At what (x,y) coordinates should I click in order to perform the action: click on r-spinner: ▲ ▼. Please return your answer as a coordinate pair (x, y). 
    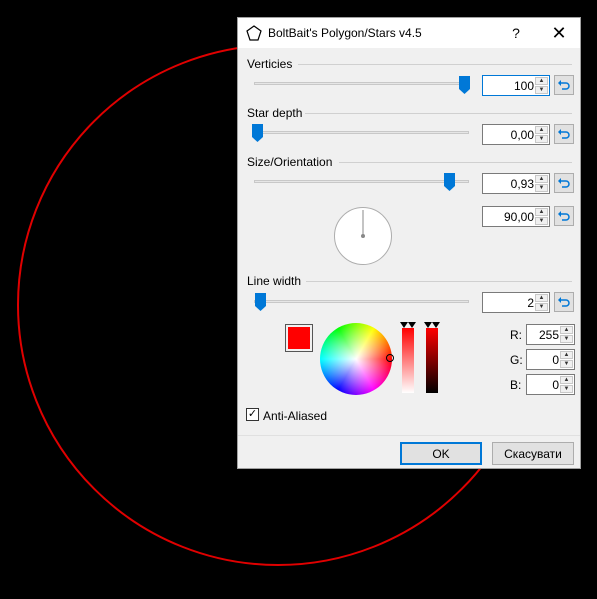
    Looking at the image, I should click on (566, 334).